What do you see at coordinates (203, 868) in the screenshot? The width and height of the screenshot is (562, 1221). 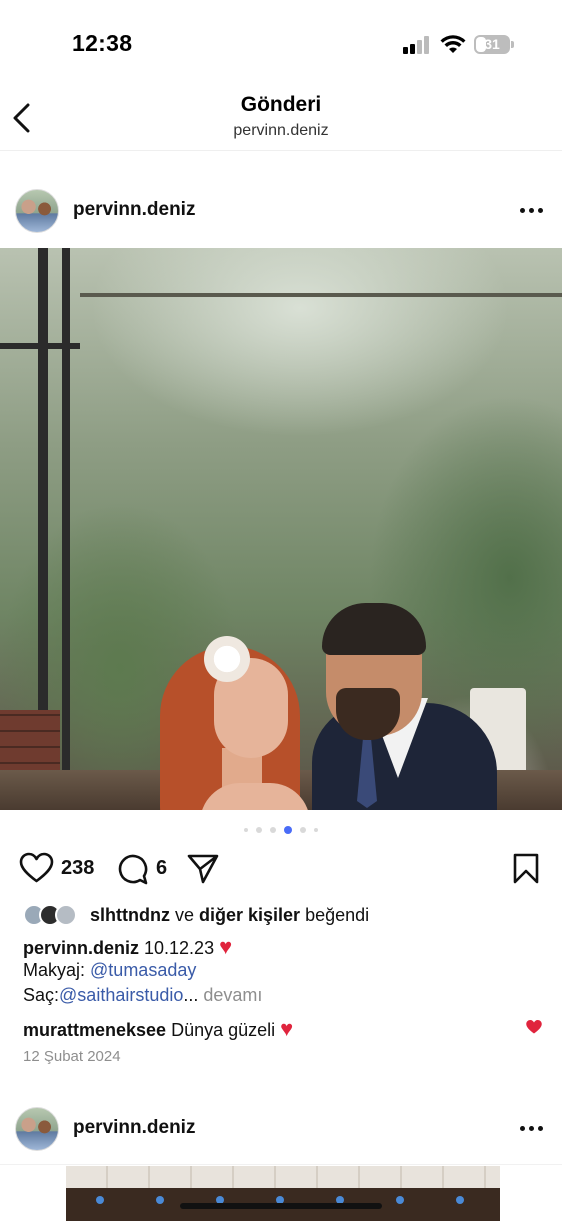 I see `share-icon` at bounding box center [203, 868].